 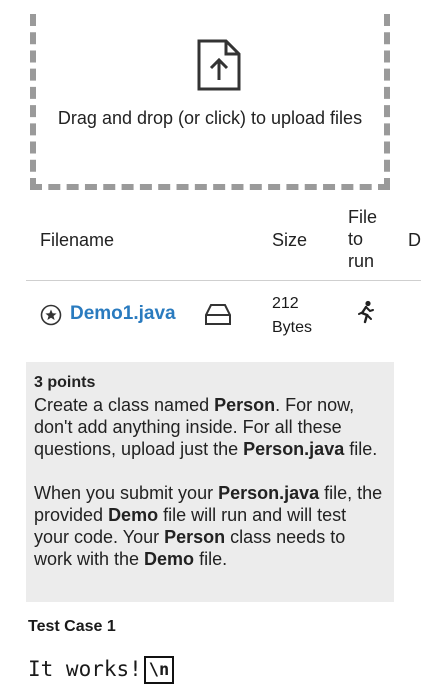 What do you see at coordinates (126, 493) in the screenshot?
I see `text: When you submit your` at bounding box center [126, 493].